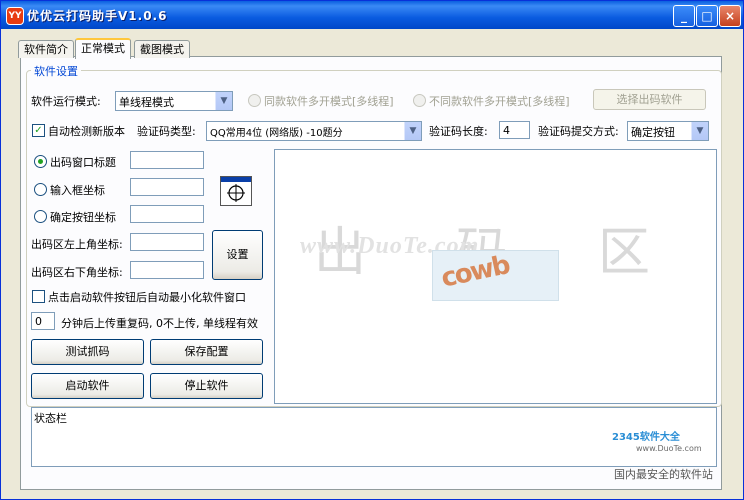 Image resolution: width=744 pixels, height=500 pixels. Describe the element at coordinates (77, 190) in the screenshot. I see `radio-input-box-label: 输入框坐标` at that location.